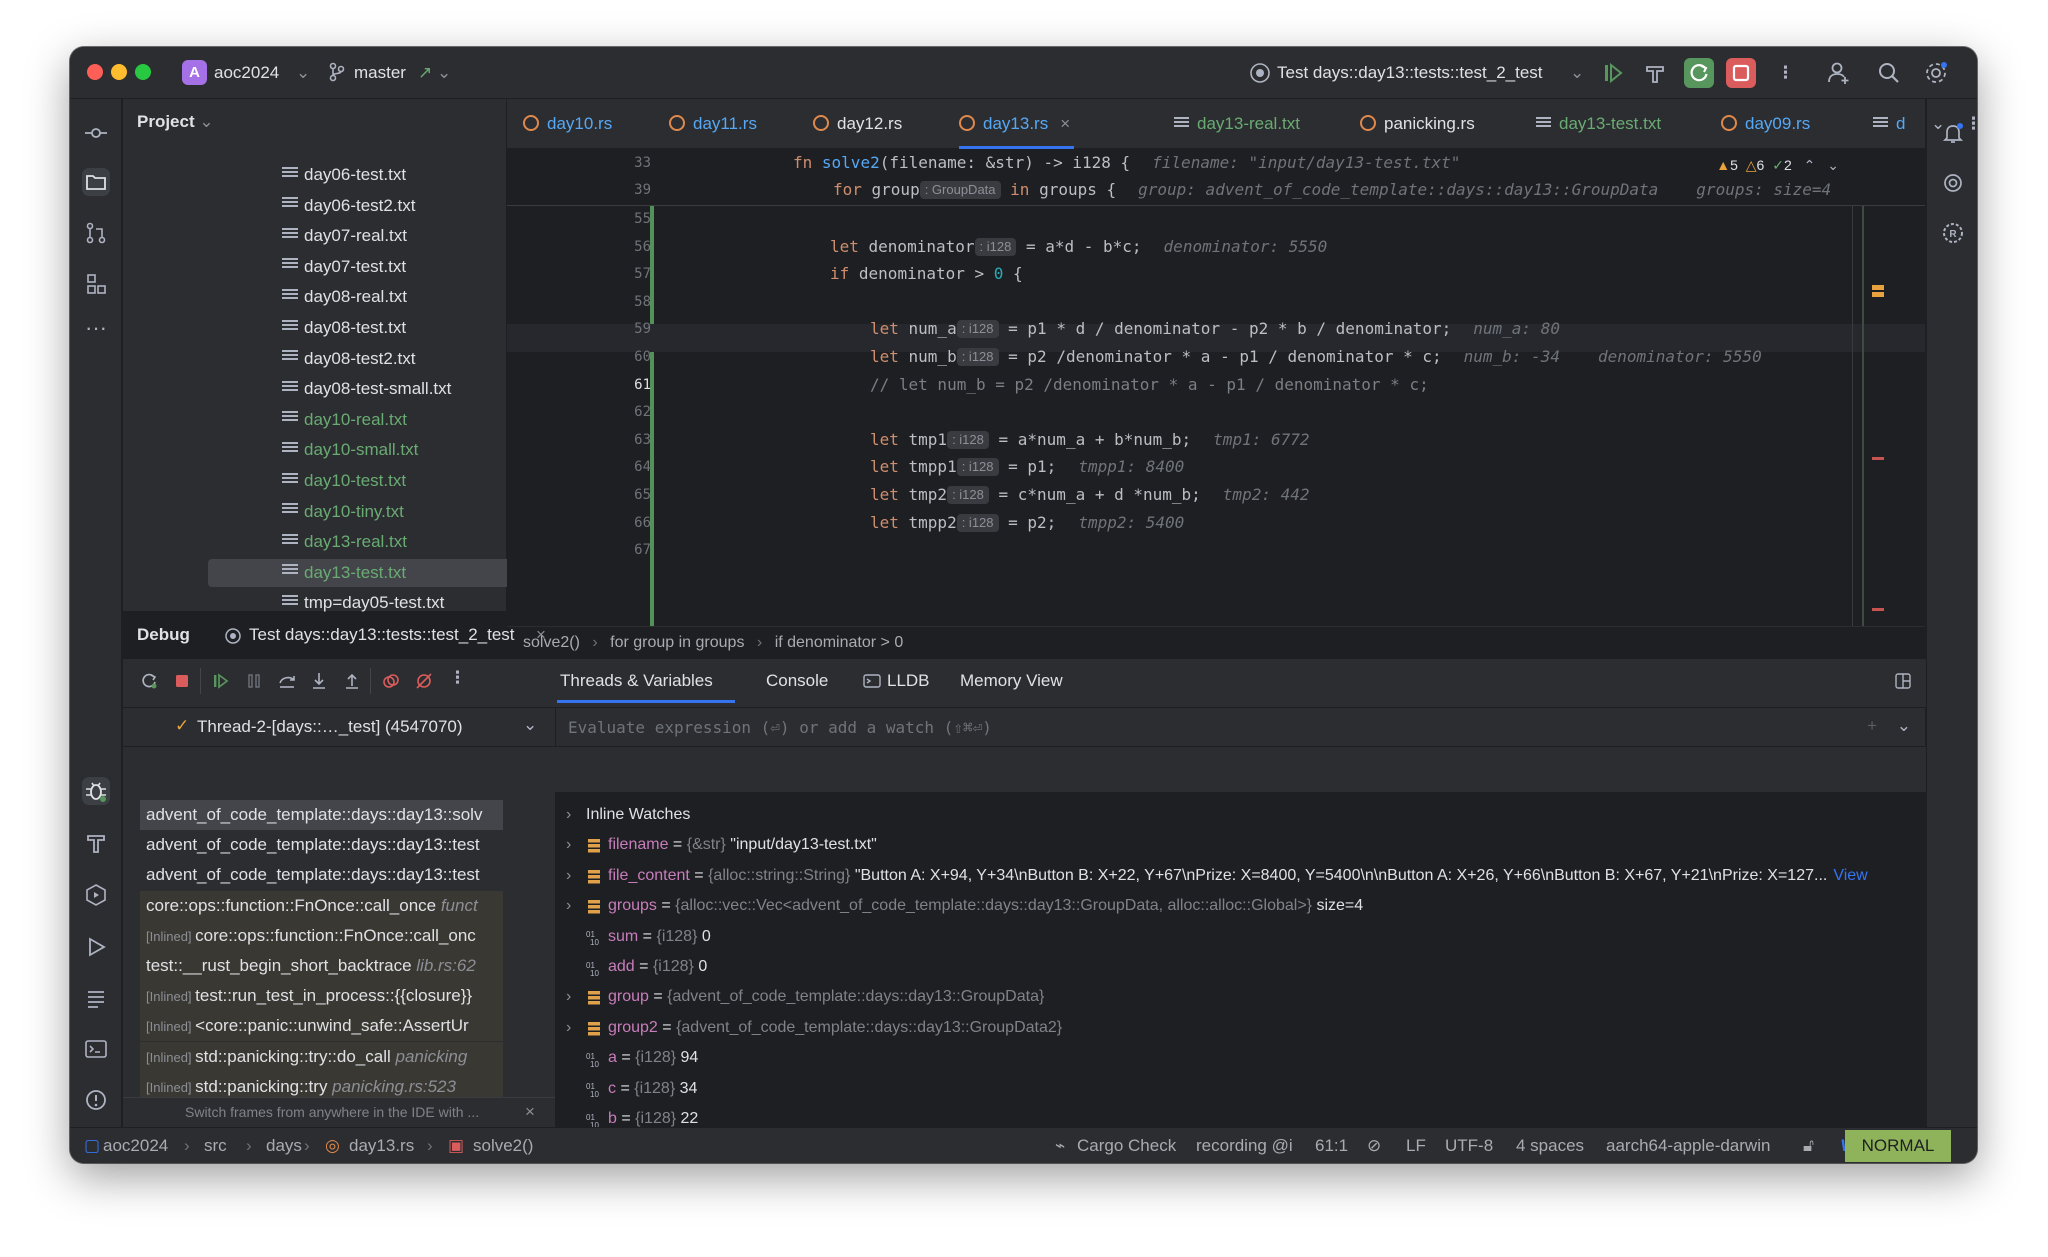  What do you see at coordinates (135, 1146) in the screenshot?
I see `status-path-item: aoc2024` at bounding box center [135, 1146].